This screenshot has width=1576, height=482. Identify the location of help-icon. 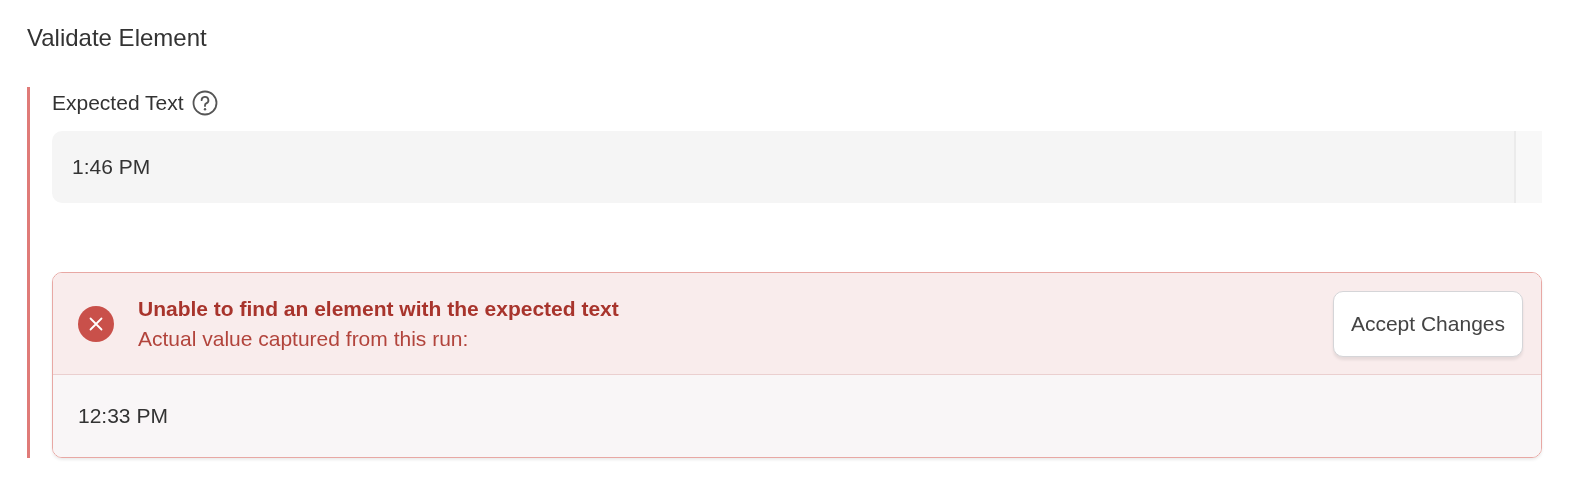
(204, 103).